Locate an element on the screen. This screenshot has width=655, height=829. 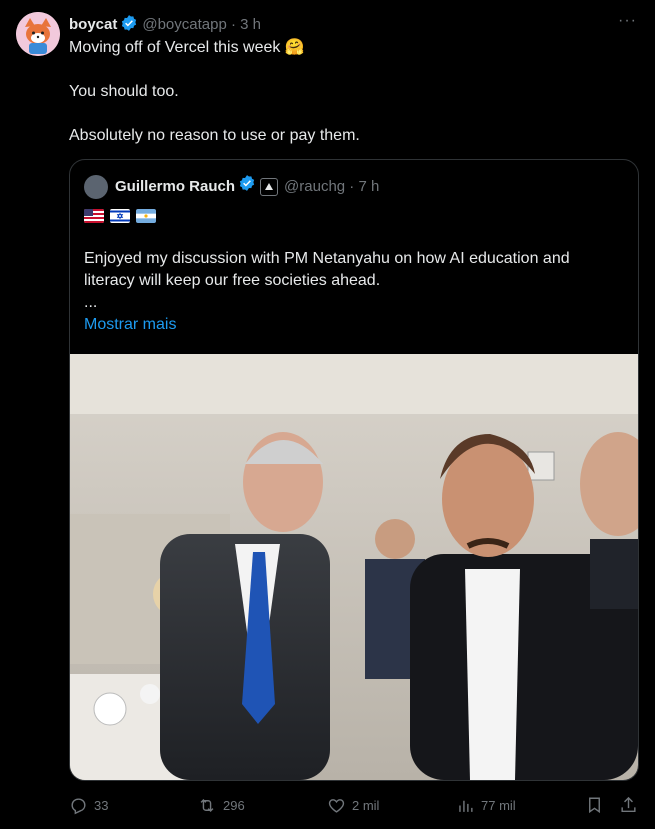
bookmark-icon is located at coordinates (594, 805).